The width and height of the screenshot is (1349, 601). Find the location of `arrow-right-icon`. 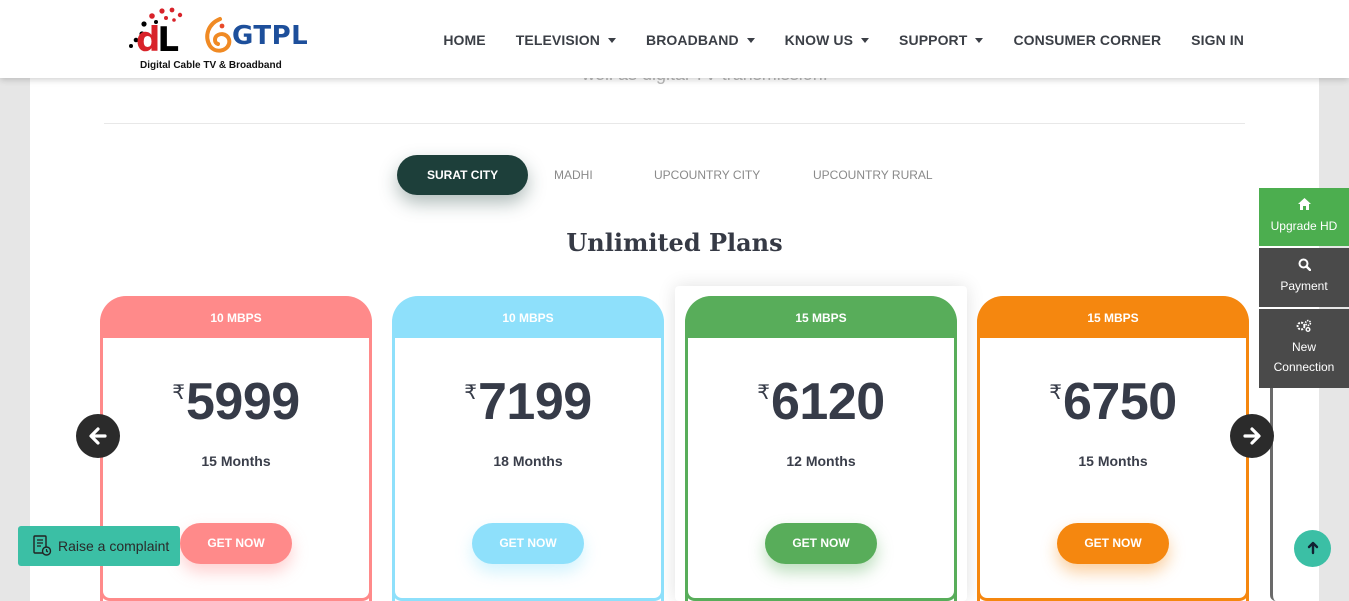

arrow-right-icon is located at coordinates (1252, 436).